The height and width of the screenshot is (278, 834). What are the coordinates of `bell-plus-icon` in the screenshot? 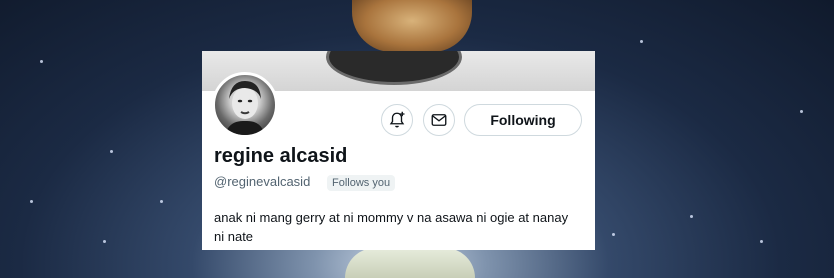 It's located at (397, 119).